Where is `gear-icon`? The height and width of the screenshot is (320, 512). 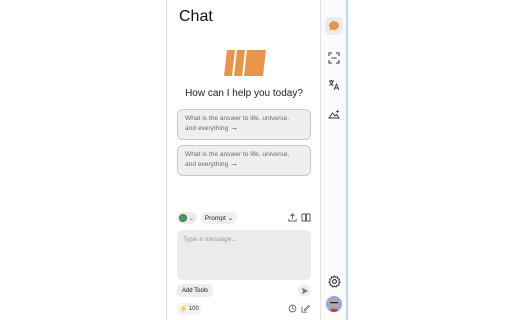
gear-icon is located at coordinates (334, 281).